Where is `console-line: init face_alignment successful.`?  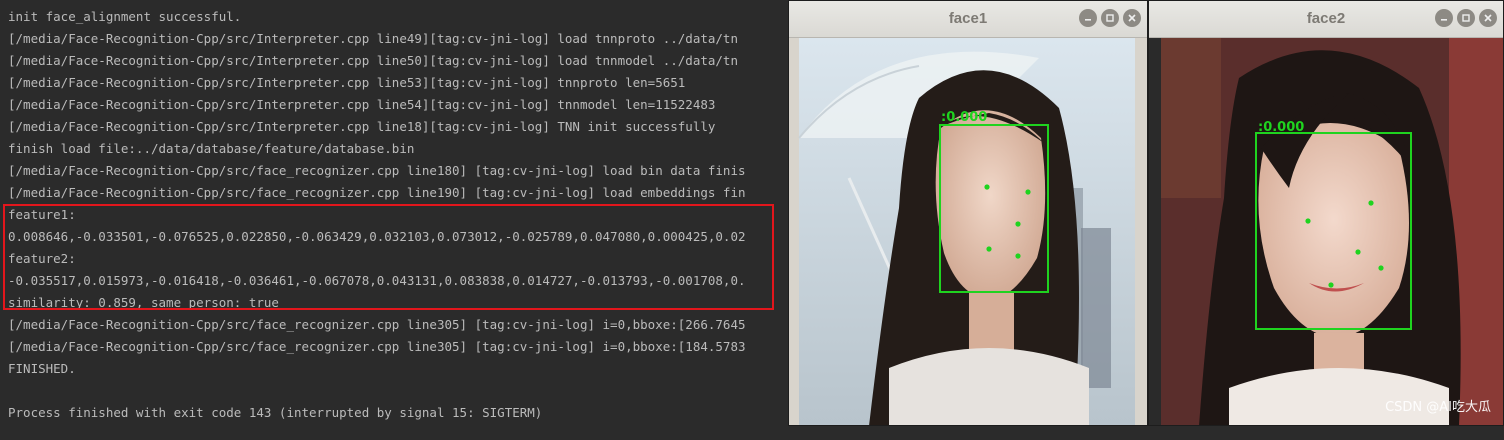 console-line: init face_alignment successful. is located at coordinates (125, 16).